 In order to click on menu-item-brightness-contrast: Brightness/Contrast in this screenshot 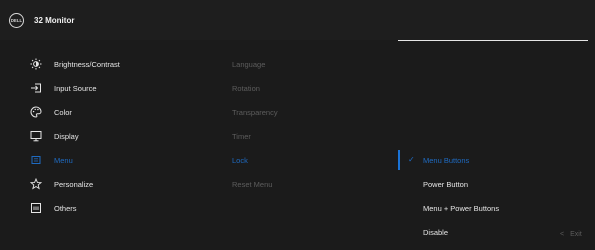, I will do `click(100, 64)`.